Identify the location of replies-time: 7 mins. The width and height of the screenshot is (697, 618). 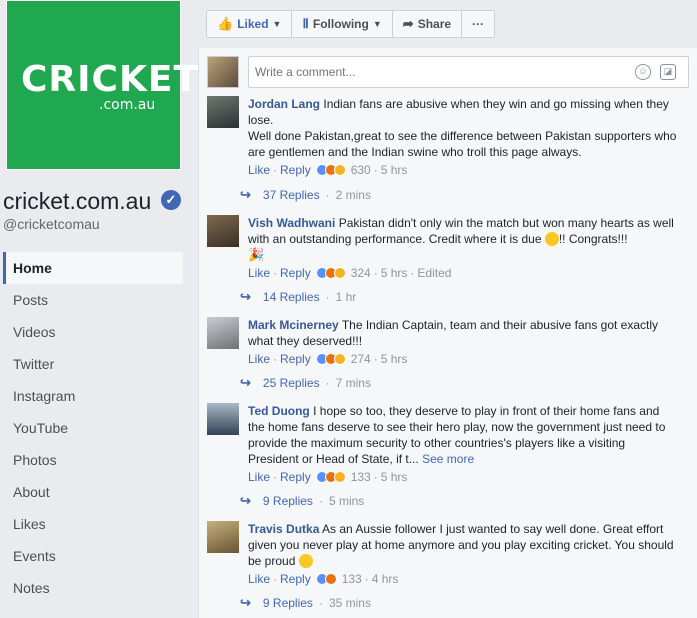
(353, 383).